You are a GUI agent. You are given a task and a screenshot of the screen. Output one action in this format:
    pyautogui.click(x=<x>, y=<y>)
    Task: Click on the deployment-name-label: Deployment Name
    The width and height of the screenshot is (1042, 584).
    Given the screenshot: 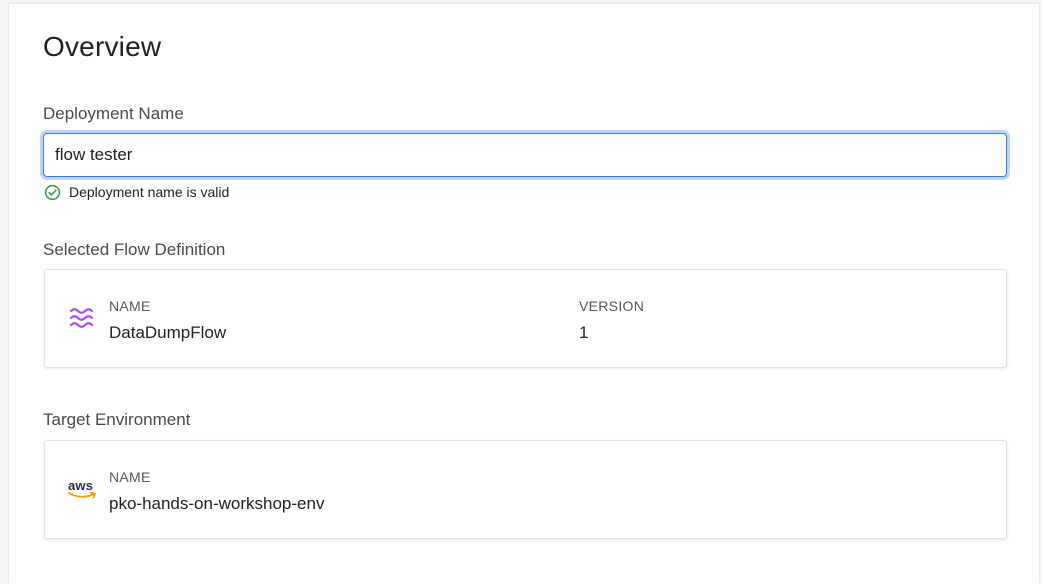 What is the action you would take?
    pyautogui.click(x=113, y=113)
    